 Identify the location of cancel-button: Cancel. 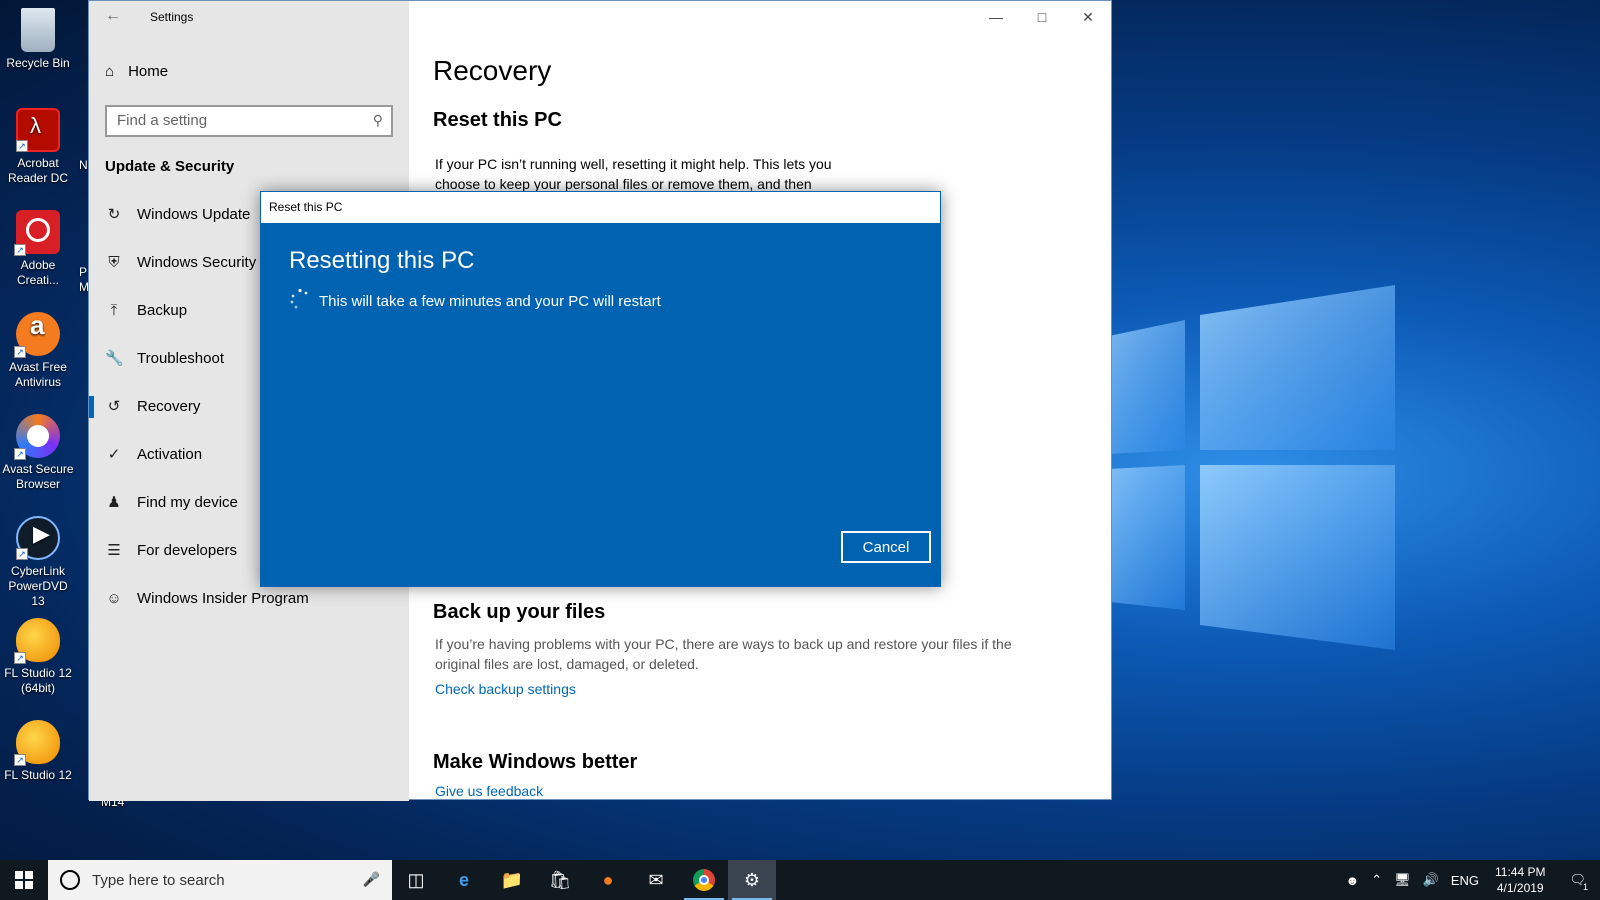
(886, 547).